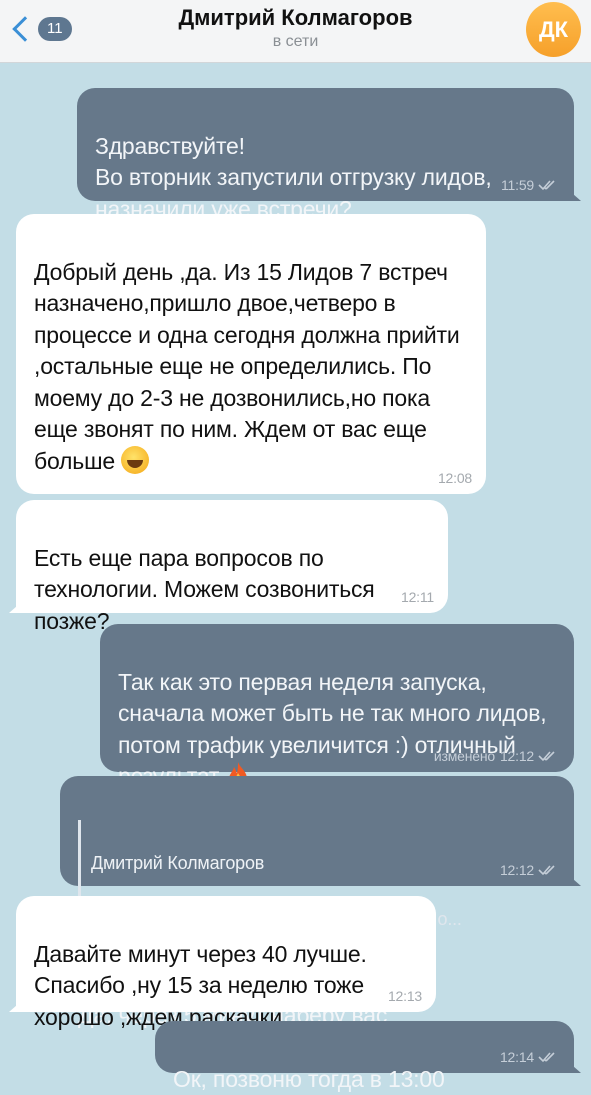  What do you see at coordinates (517, 185) in the screenshot?
I see `message-time: 11:59` at bounding box center [517, 185].